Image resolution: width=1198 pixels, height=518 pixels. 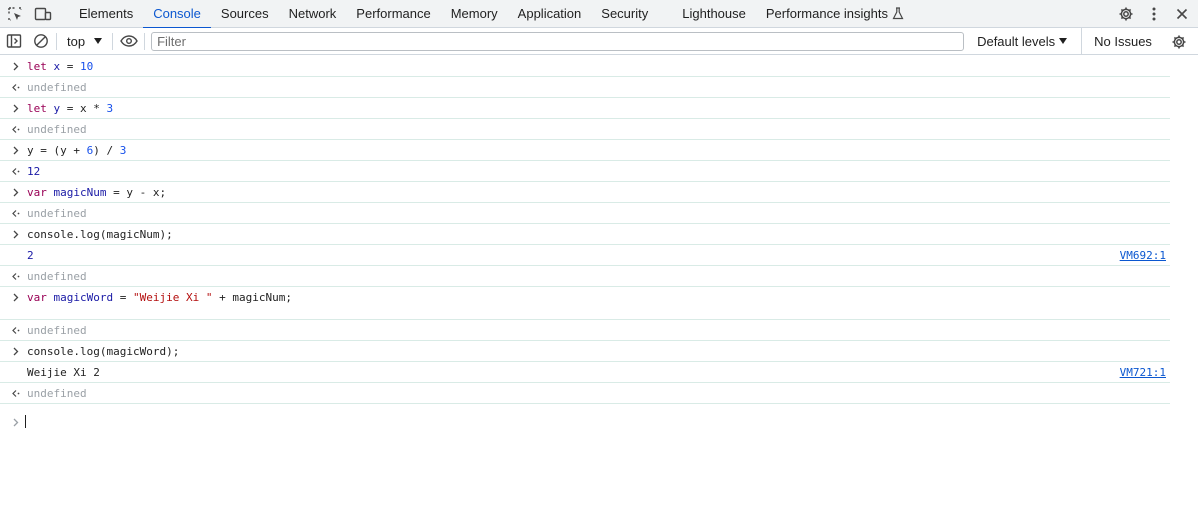 What do you see at coordinates (585, 421) in the screenshot?
I see `console-prompt` at bounding box center [585, 421].